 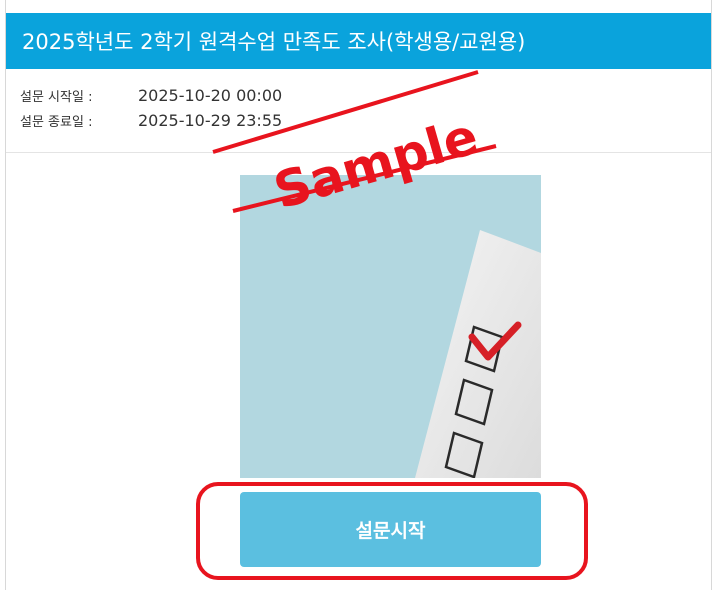 I want to click on start-date-value: 2025-10-20 00:00, so click(x=210, y=95).